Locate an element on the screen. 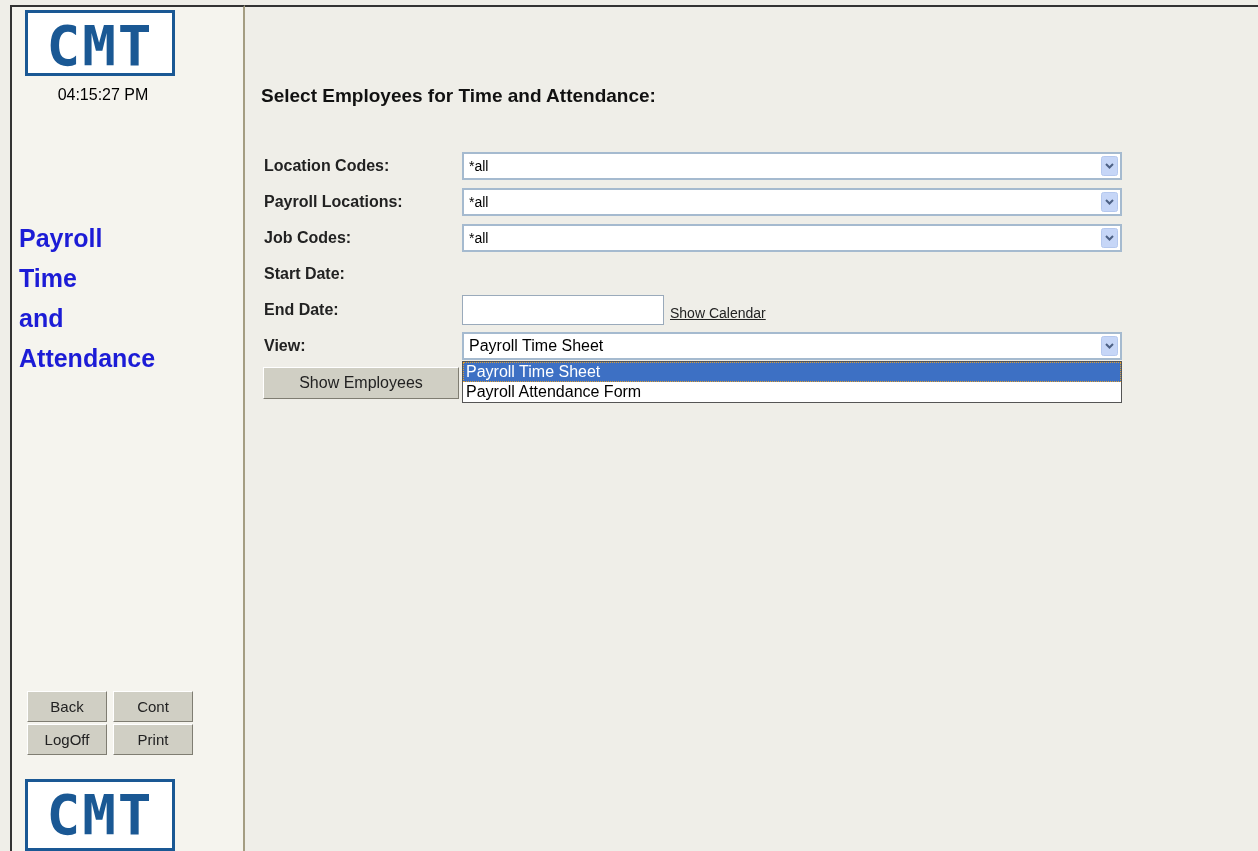 The width and height of the screenshot is (1258, 851). app-title: and is located at coordinates (42, 318).